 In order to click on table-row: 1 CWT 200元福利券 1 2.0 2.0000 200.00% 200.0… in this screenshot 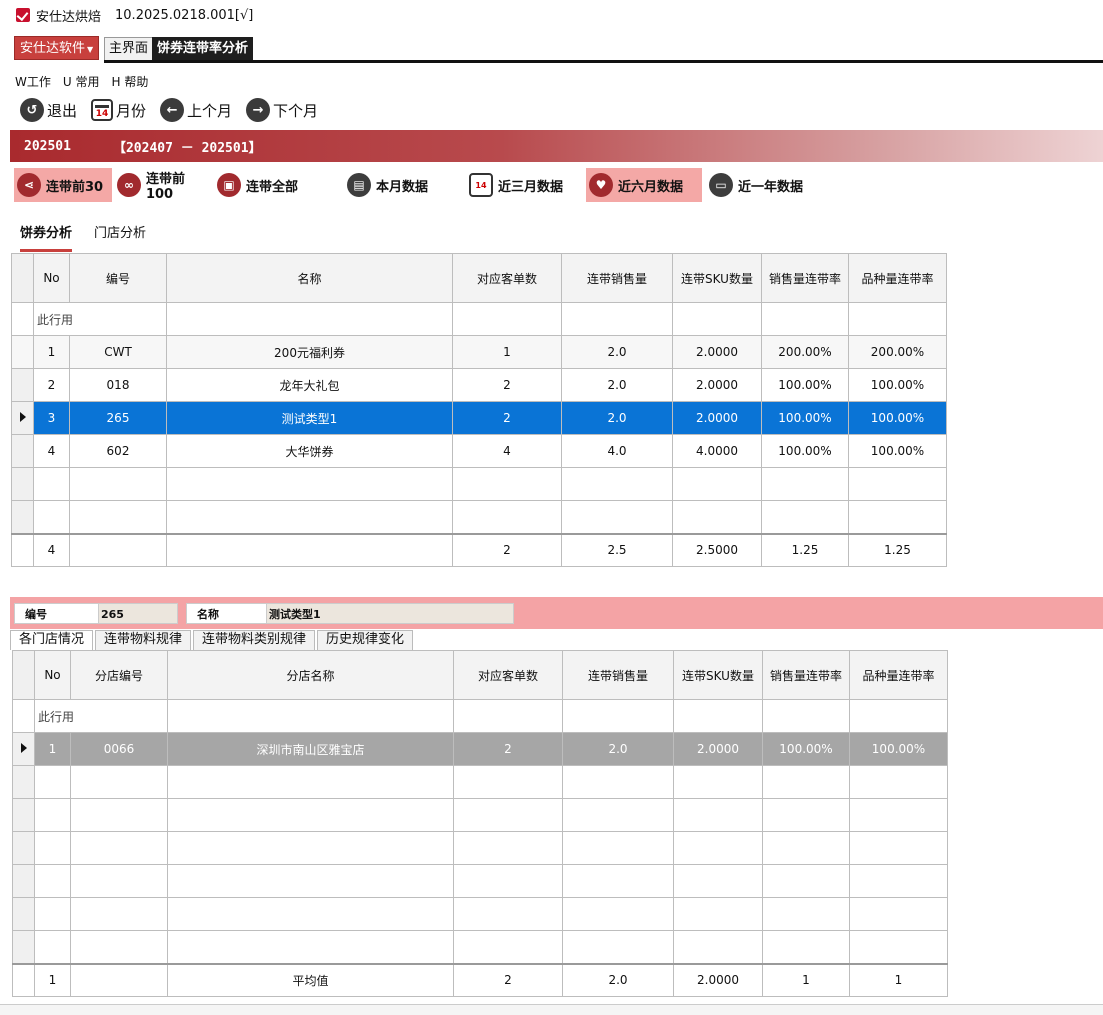, I will do `click(479, 352)`.